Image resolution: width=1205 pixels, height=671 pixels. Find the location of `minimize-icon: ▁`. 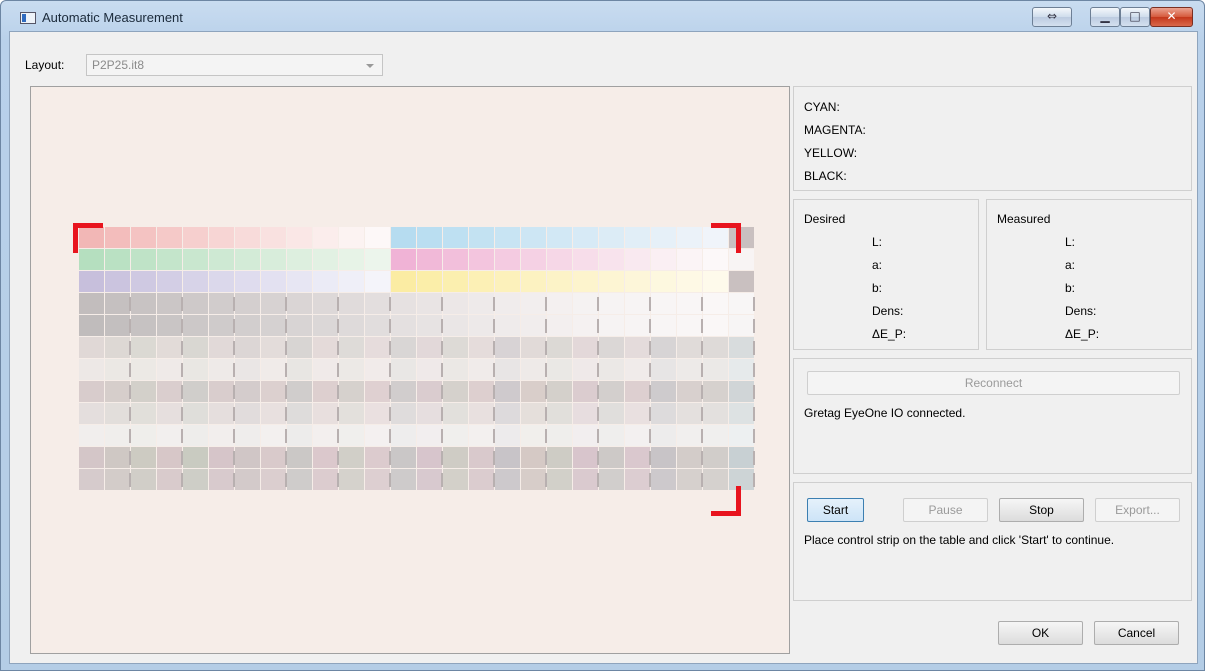

minimize-icon: ▁ is located at coordinates (1105, 16).